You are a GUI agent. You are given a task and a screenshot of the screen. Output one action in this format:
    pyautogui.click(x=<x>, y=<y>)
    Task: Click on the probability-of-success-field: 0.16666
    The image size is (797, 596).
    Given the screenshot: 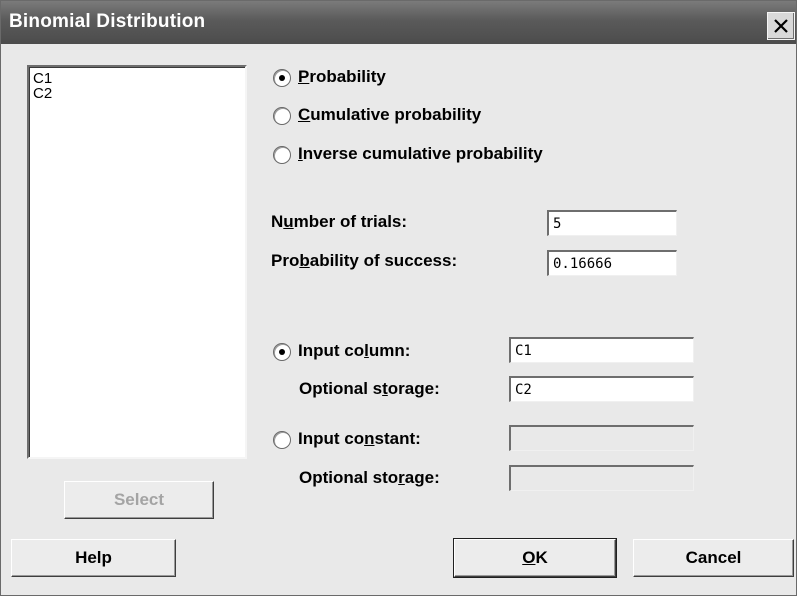 What is the action you would take?
    pyautogui.click(x=612, y=263)
    